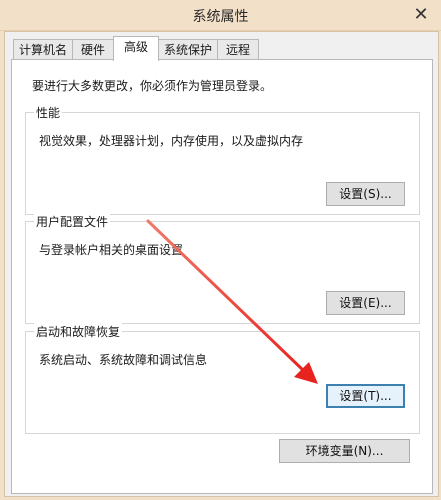 The width and height of the screenshot is (441, 500). Describe the element at coordinates (111, 250) in the screenshot. I see `user-profiles-description: 与登录帐户相关的桌面设置` at that location.